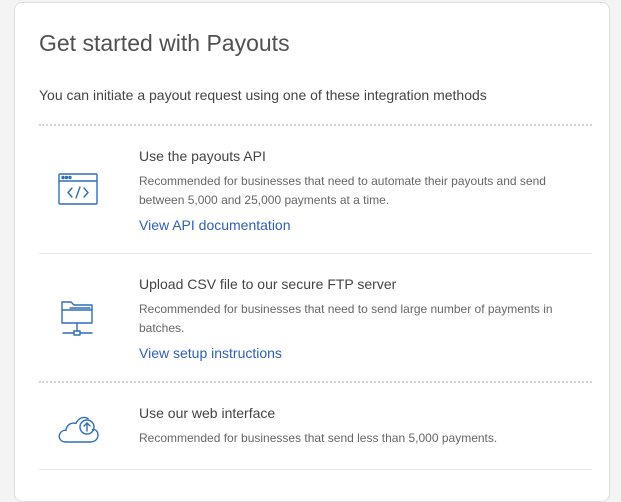 The image size is (621, 502). Describe the element at coordinates (207, 413) in the screenshot. I see `method-title: Use our web interface` at that location.